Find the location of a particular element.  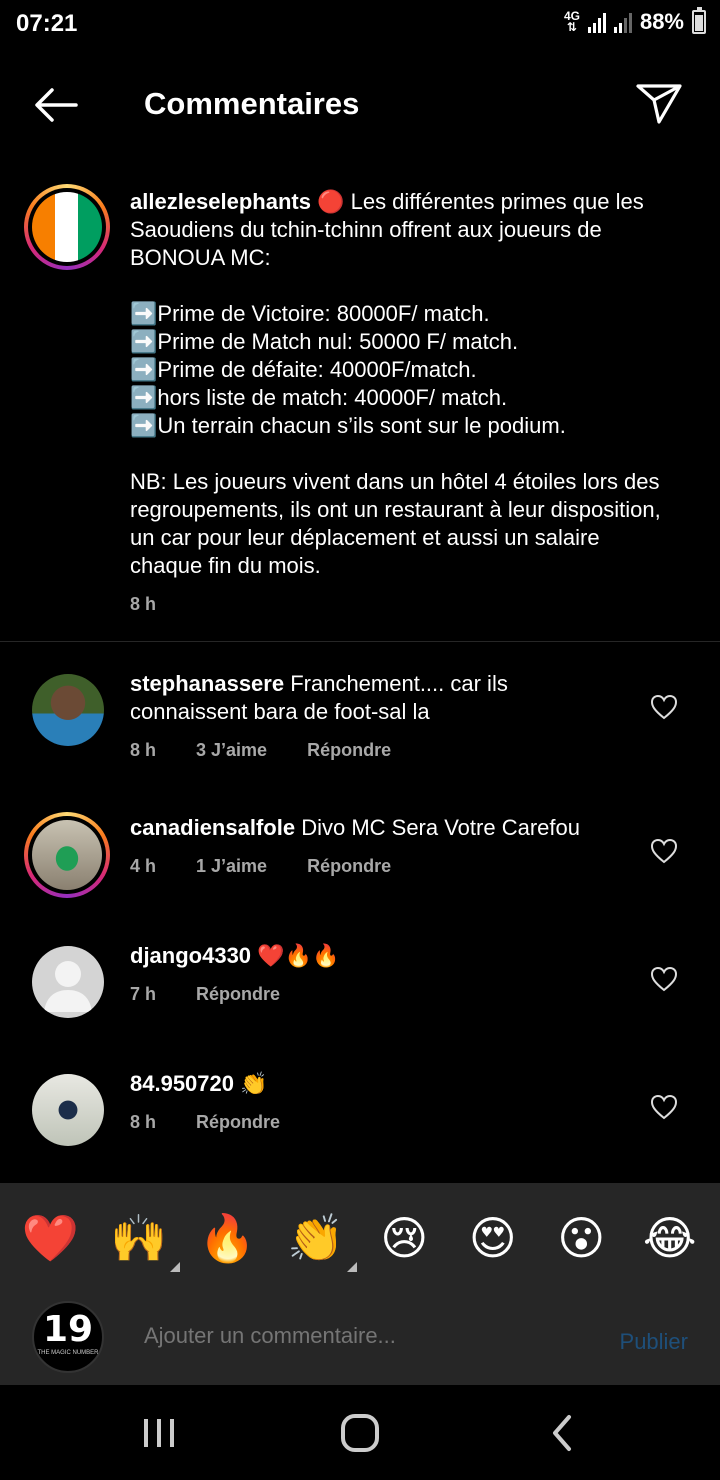

comment-content: 👏 is located at coordinates (251, 1083).